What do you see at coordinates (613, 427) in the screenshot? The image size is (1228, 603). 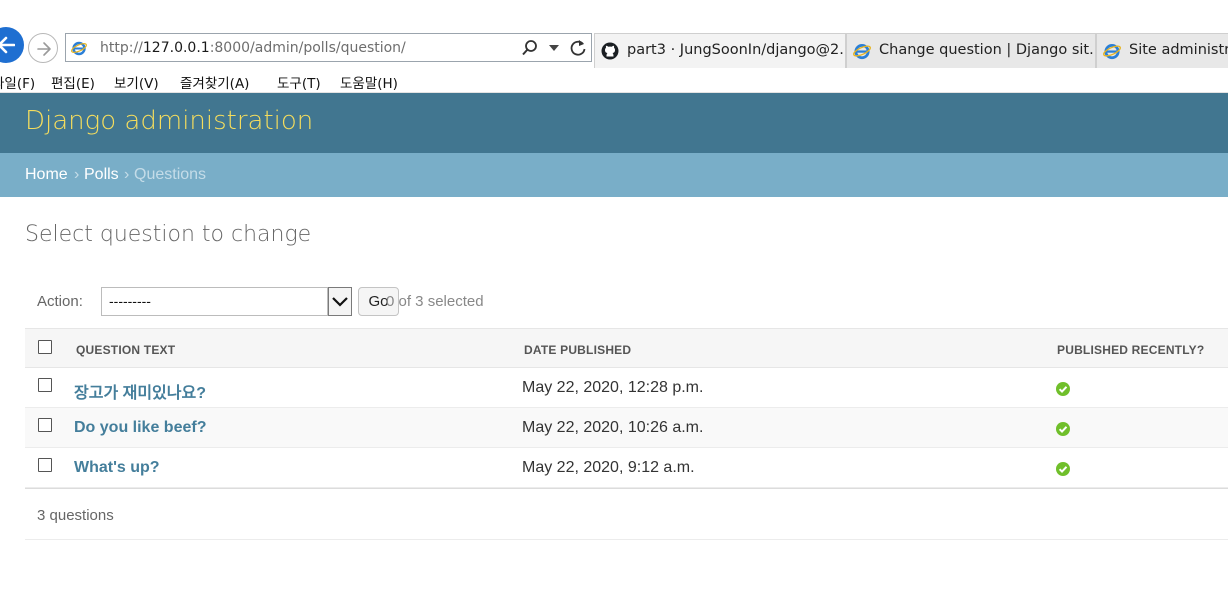 I see `date-published-cell: May 22, 2020, 10:26 a.m.` at bounding box center [613, 427].